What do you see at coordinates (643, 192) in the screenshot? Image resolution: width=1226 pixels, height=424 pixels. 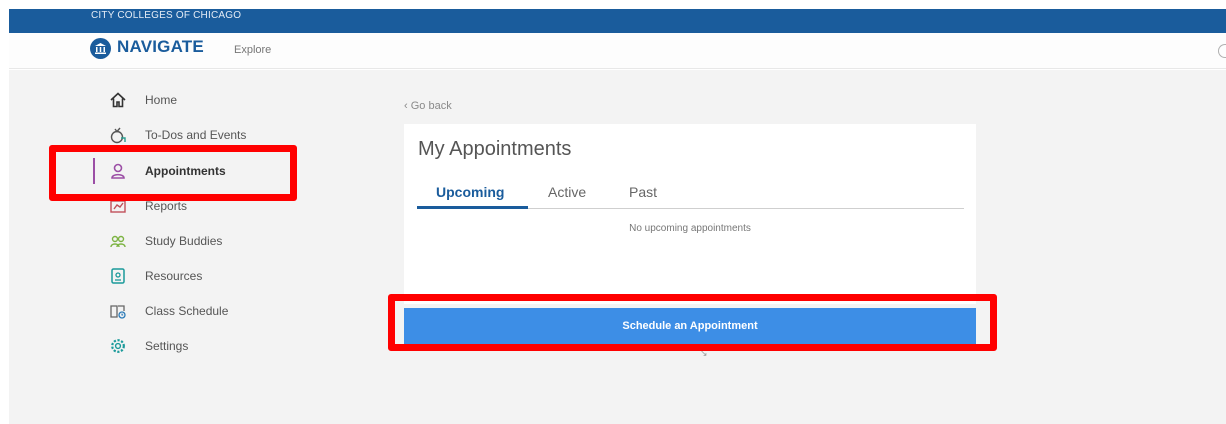 I see `tab-past: Past` at bounding box center [643, 192].